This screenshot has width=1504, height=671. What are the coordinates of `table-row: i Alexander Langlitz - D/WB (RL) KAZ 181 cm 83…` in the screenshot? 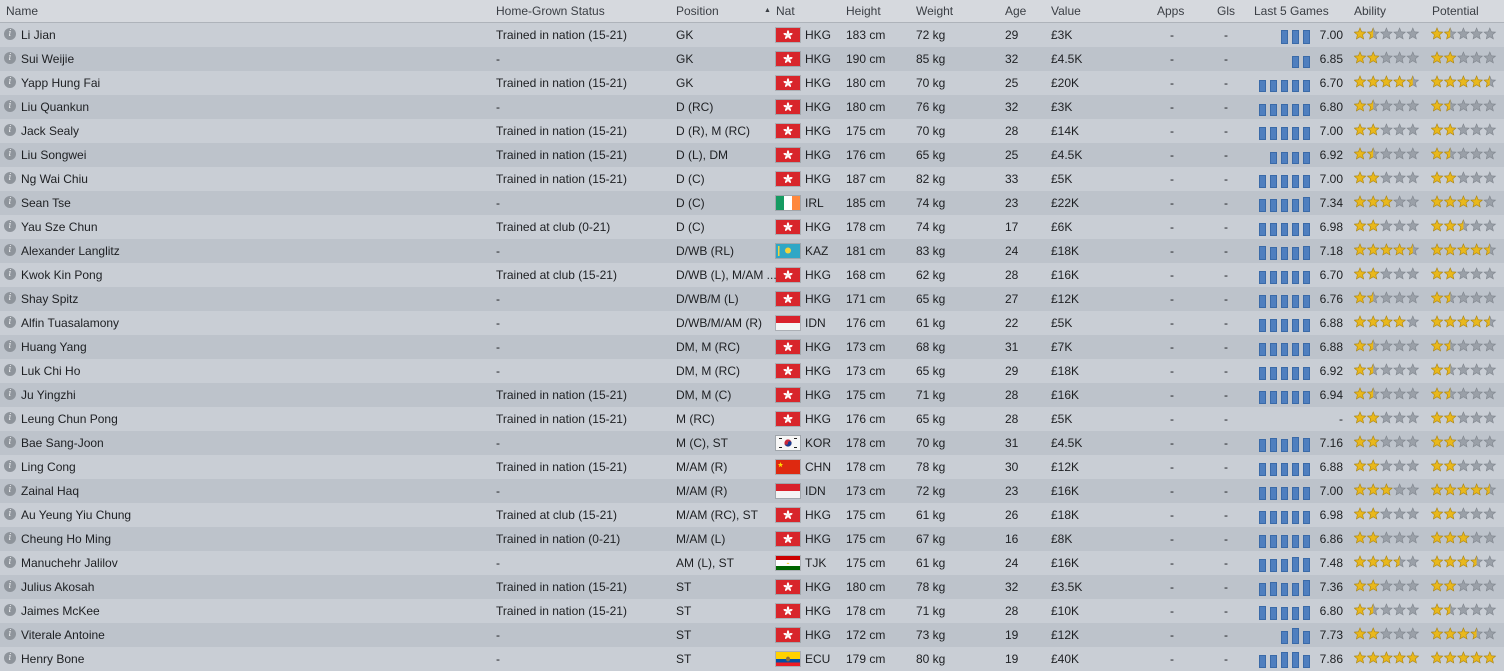 It's located at (752, 251).